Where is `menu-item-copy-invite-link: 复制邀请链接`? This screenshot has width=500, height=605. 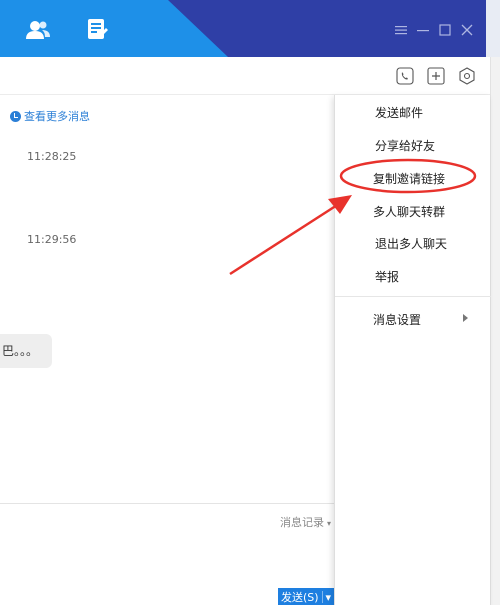
menu-item-copy-invite-link: 复制邀请链接 is located at coordinates (409, 178).